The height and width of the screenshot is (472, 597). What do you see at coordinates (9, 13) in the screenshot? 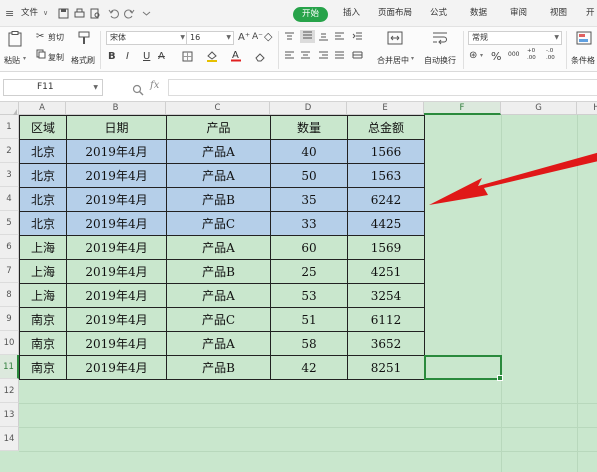
I see `hamburger-menu-icon: ≡` at bounding box center [9, 13].